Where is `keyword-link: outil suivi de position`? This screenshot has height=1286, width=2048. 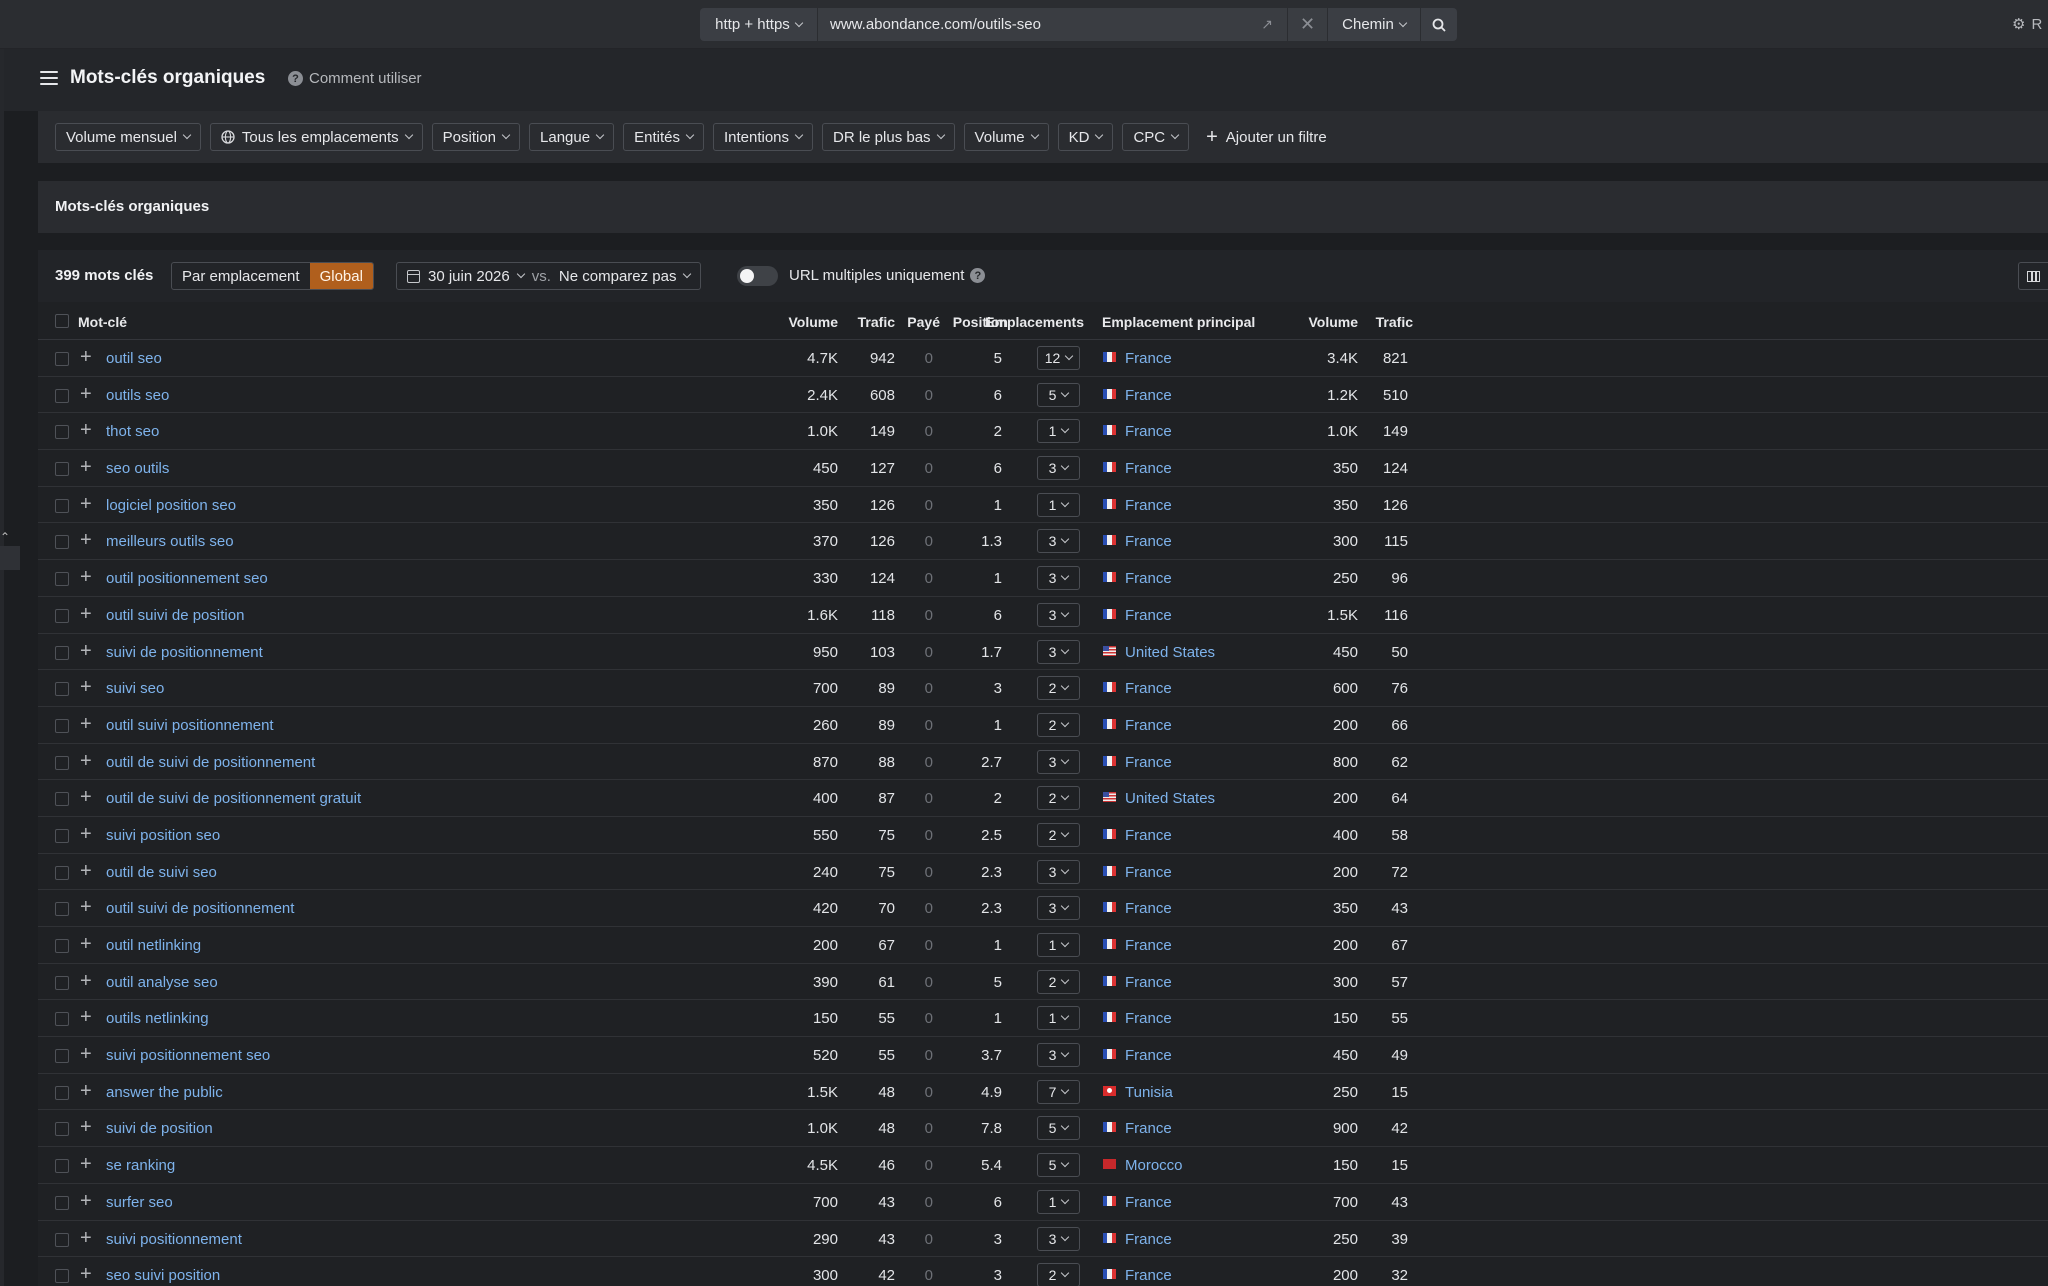
keyword-link: outil suivi de position is located at coordinates (175, 615).